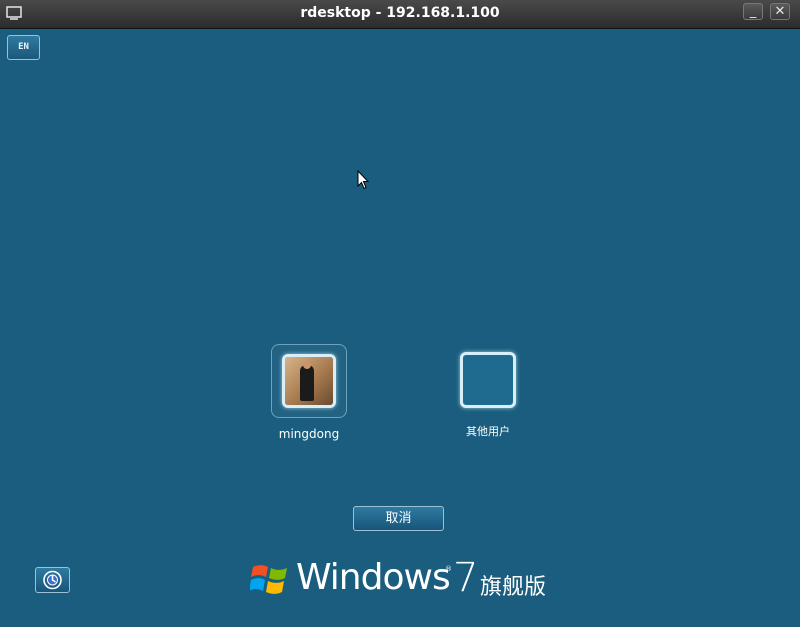  I want to click on brand-registered-mark: ®, so click(448, 569).